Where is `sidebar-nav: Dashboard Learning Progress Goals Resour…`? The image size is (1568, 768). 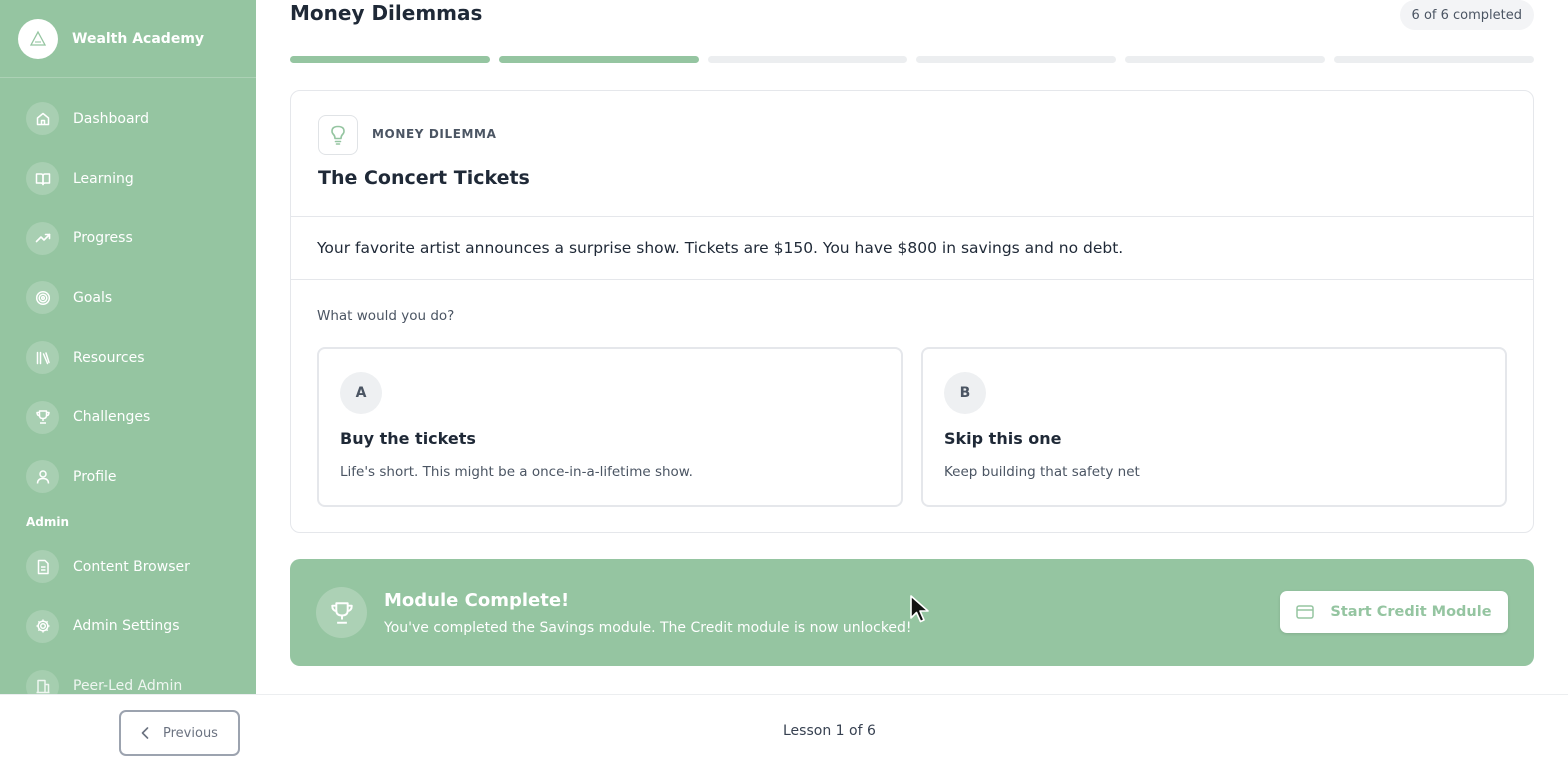 sidebar-nav: Dashboard Learning Progress Goals Resour… is located at coordinates (128, 391).